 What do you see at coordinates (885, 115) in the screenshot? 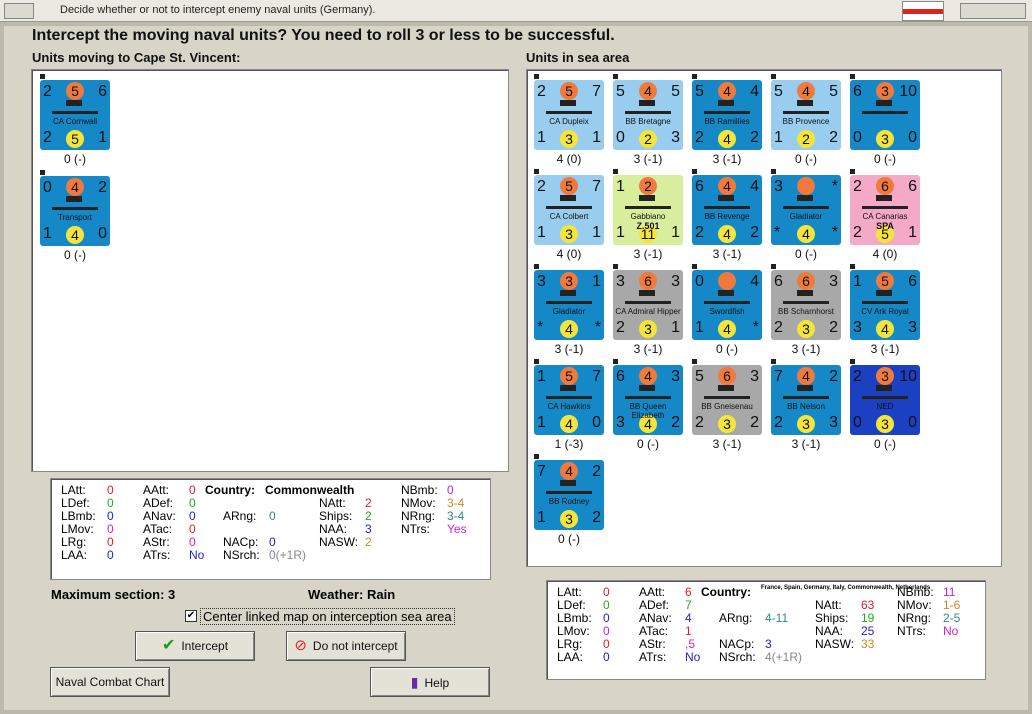
I see `unit-counter: 6 10 0 0 3 3` at bounding box center [885, 115].